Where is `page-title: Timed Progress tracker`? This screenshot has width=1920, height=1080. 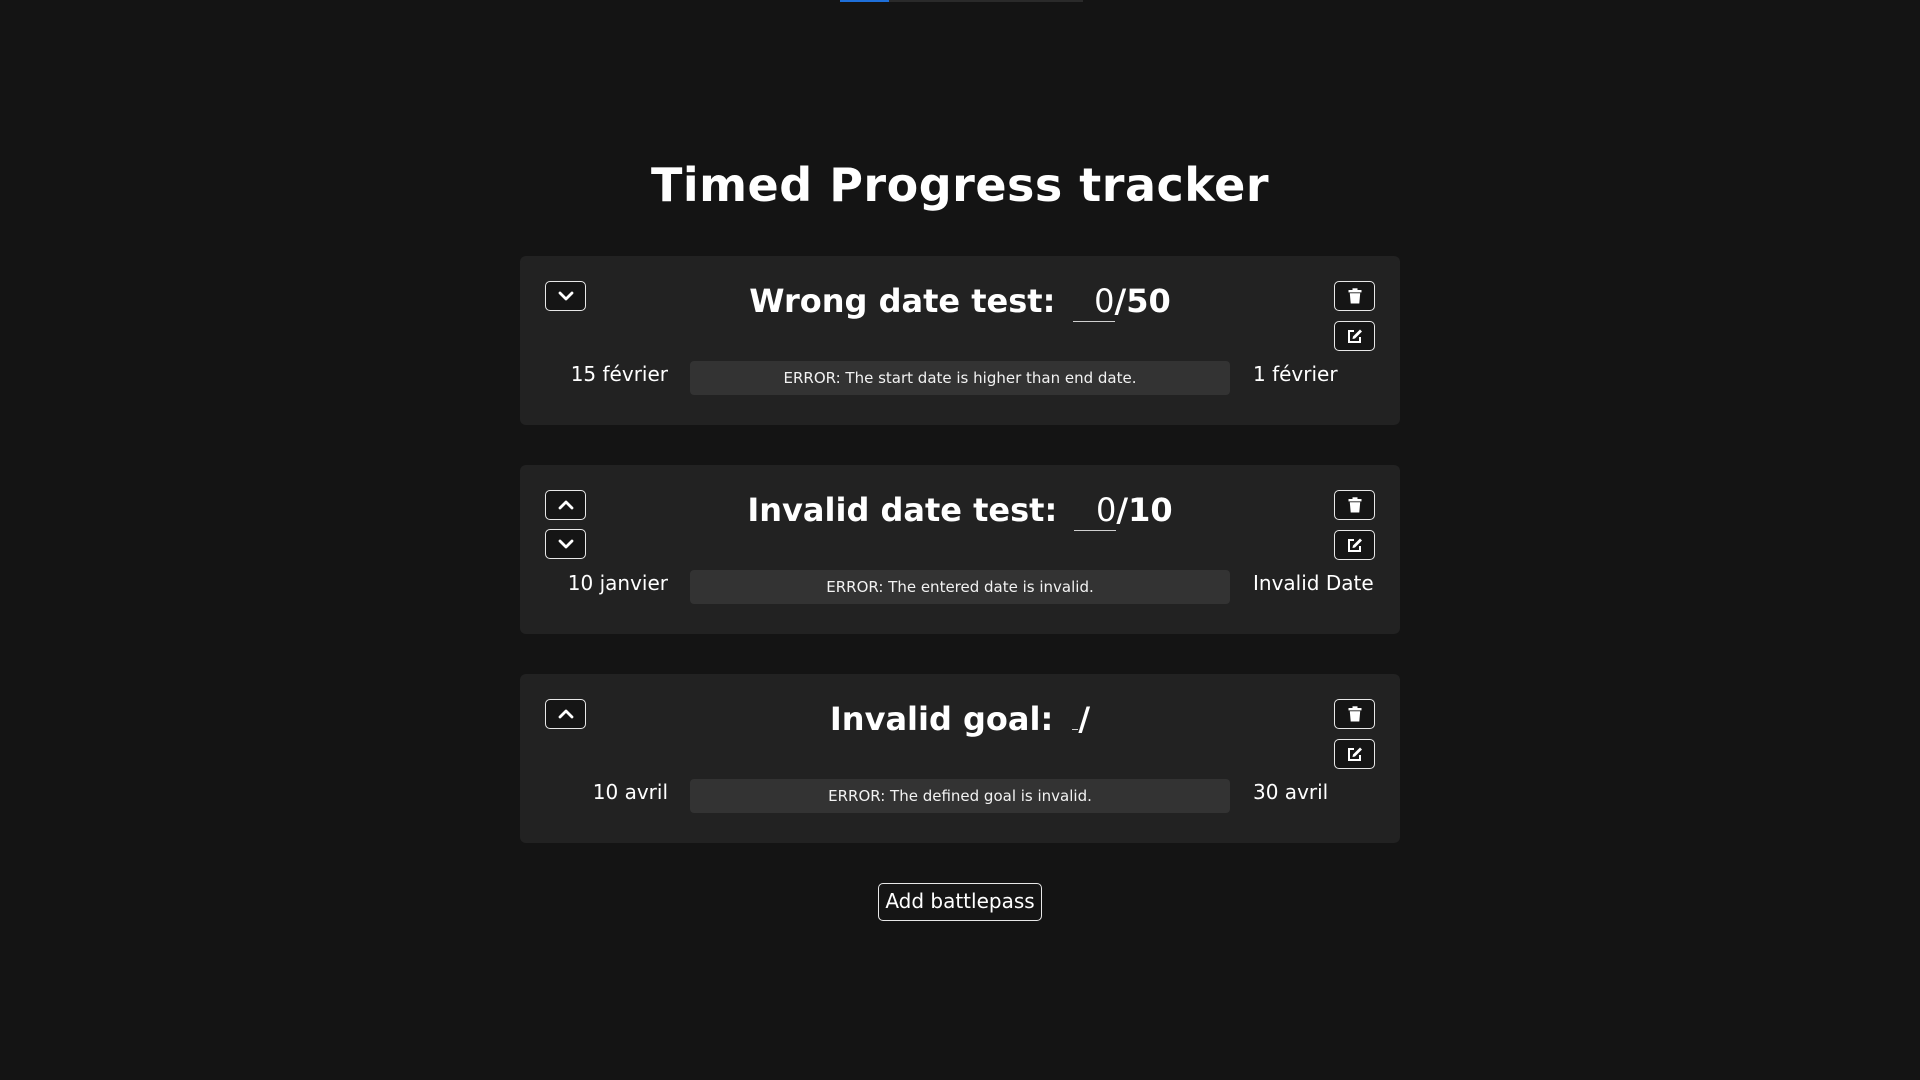
page-title: Timed Progress tracker is located at coordinates (960, 185).